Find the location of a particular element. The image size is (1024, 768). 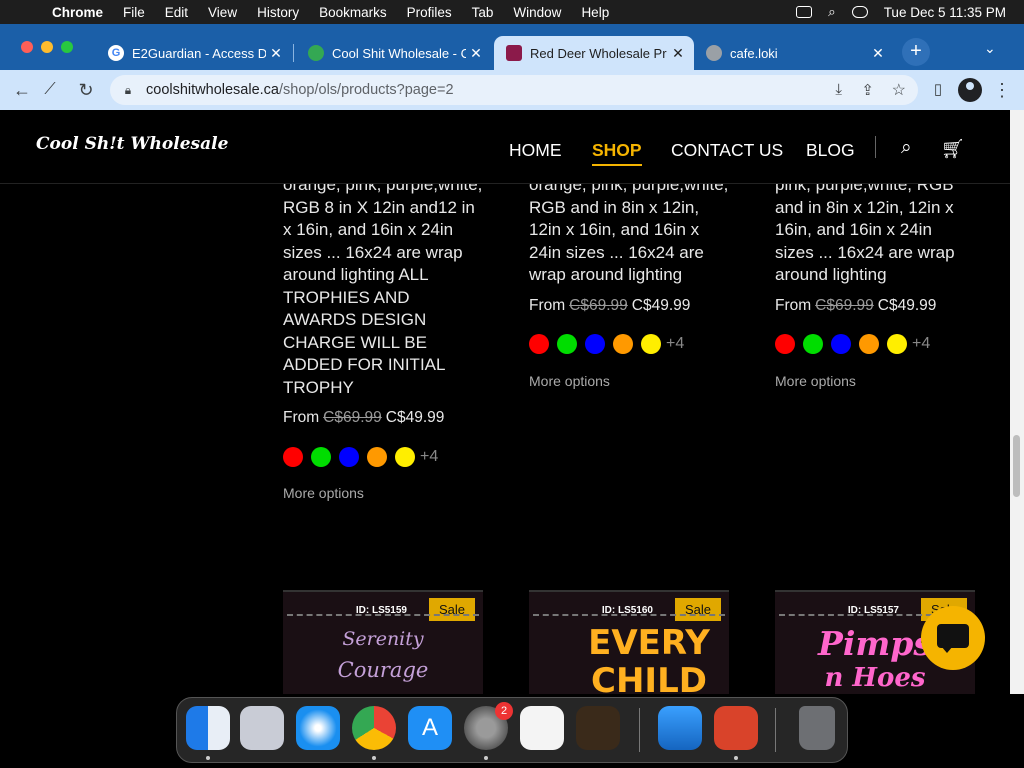

artwork-text: Courage is located at coordinates (383, 670).